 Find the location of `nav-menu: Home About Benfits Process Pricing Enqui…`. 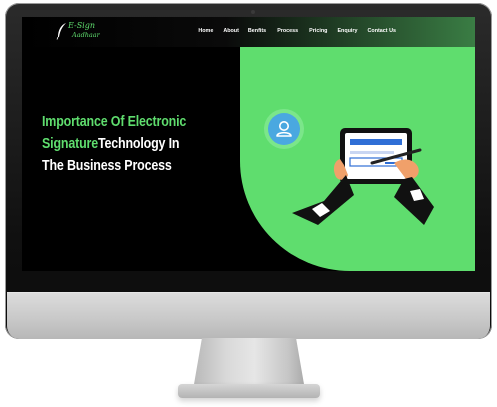

nav-menu: Home About Benfits Process Pricing Enqui… is located at coordinates (297, 31).